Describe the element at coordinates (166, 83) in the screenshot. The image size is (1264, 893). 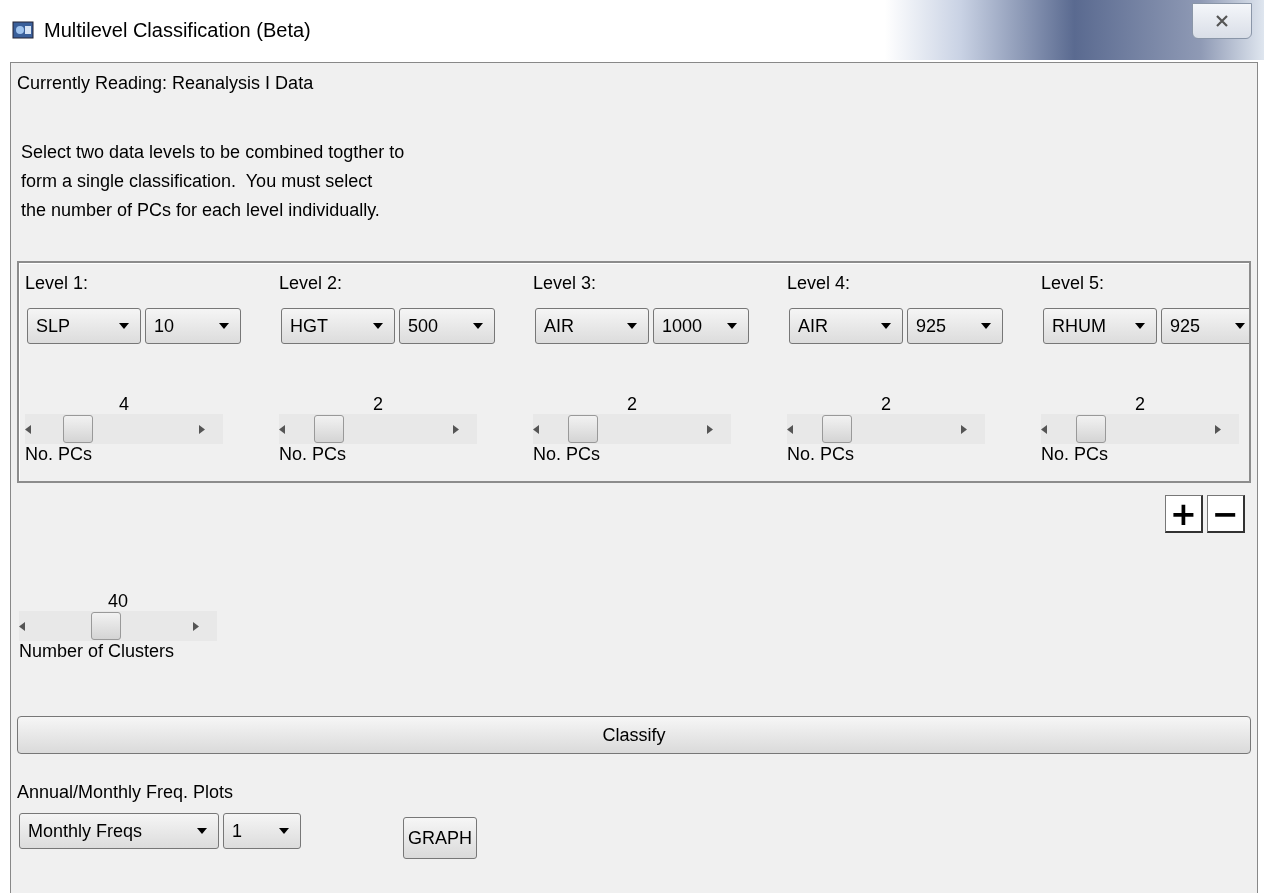
I see `status-text: Currently Reading: Reanalysis I Data` at that location.